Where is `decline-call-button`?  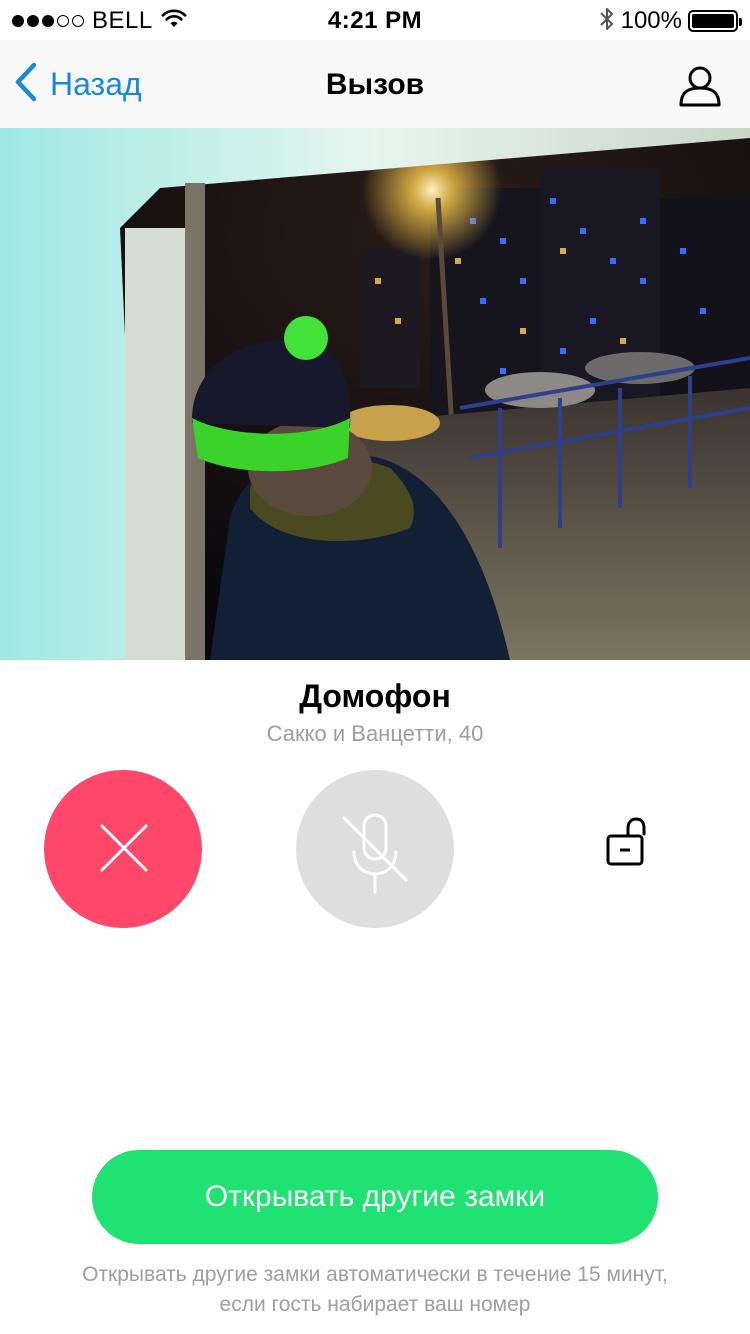 decline-call-button is located at coordinates (123, 849).